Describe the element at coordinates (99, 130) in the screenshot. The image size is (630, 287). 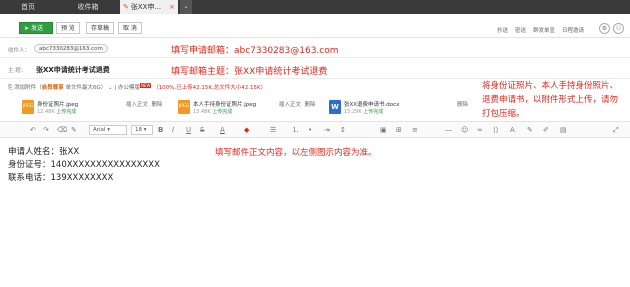
I see `font-family-value: Arial` at that location.